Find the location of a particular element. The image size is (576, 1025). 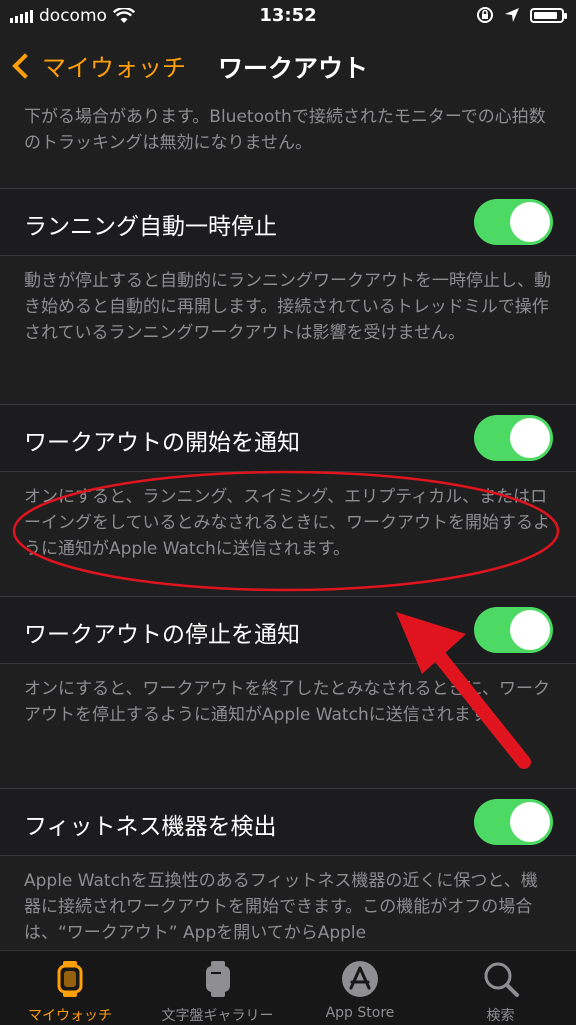

orientation-lock-icon is located at coordinates (485, 15).